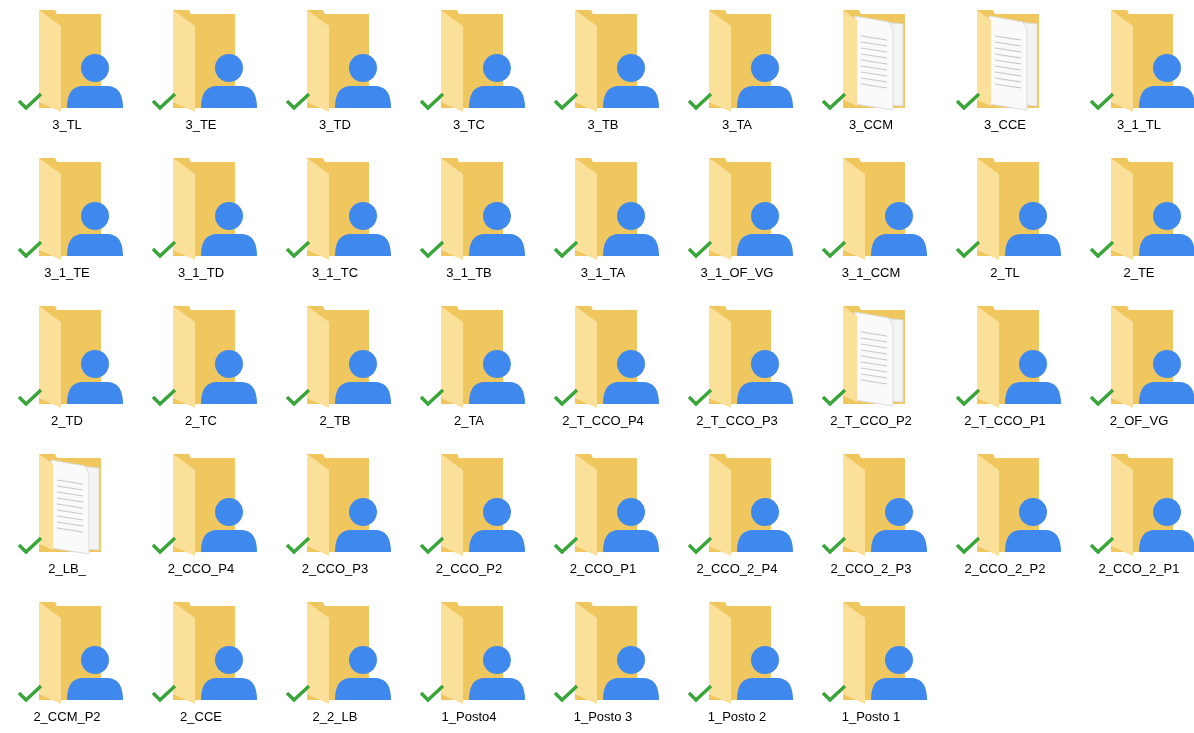 This screenshot has width=1194, height=733. I want to click on folder-name: 2_CCO_P3, so click(335, 569).